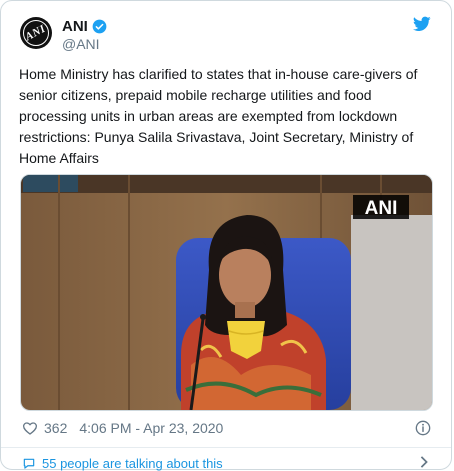 Image resolution: width=454 pixels, height=471 pixels. What do you see at coordinates (75, 26) in the screenshot?
I see `author-name: ANI` at bounding box center [75, 26].